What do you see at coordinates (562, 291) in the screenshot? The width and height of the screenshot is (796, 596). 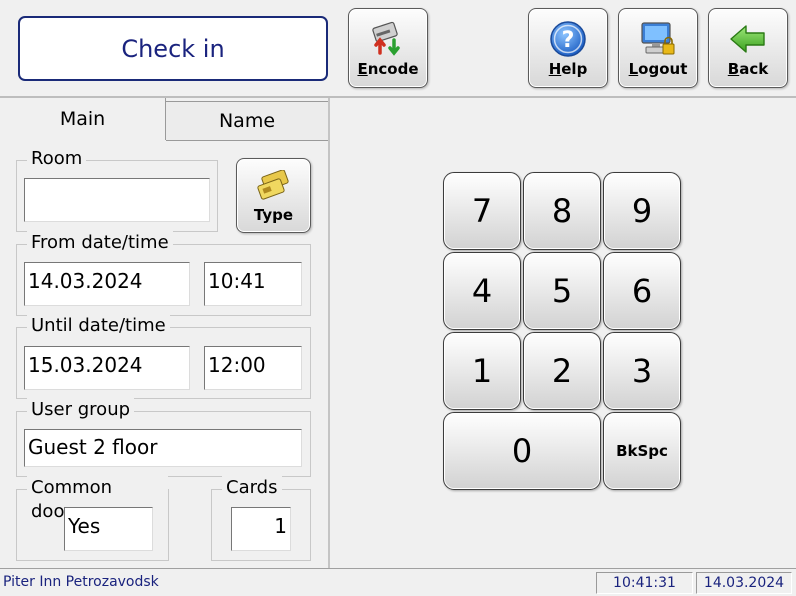 I see `key-5: 5` at bounding box center [562, 291].